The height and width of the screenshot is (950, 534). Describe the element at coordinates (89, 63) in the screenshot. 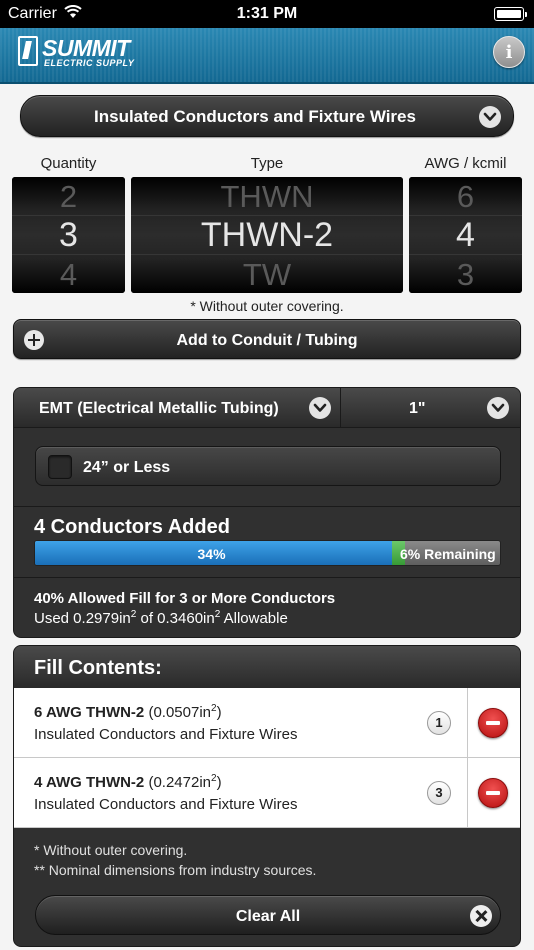

I see `brand-subtitle: ELECTRIC SUPPLY` at that location.